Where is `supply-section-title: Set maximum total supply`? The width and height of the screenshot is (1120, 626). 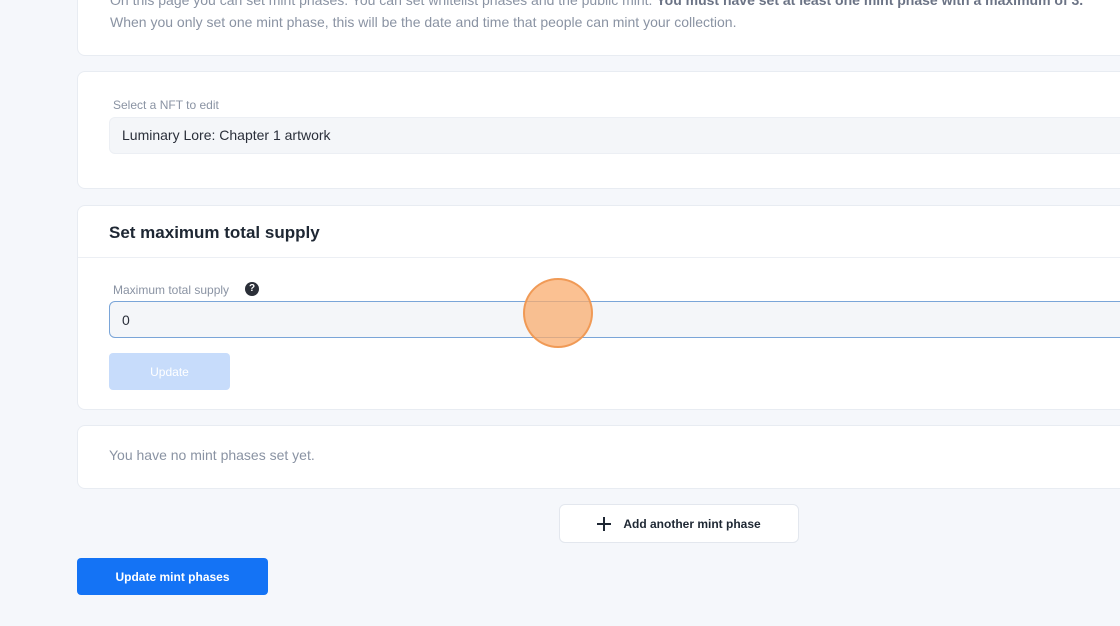
supply-section-title: Set maximum total supply is located at coordinates (214, 232).